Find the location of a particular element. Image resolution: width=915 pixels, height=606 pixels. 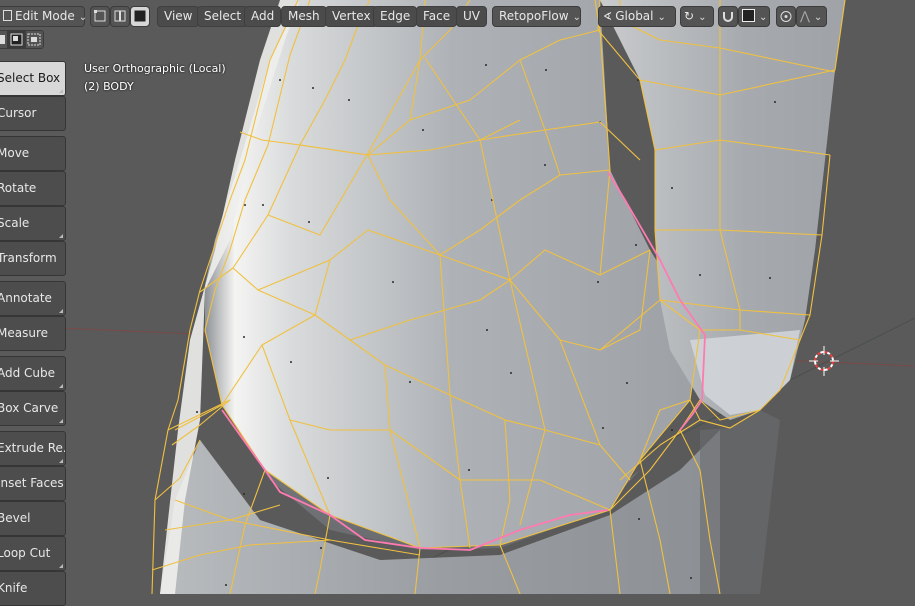

retopoflow-label: RetopoFlow is located at coordinates (534, 16).